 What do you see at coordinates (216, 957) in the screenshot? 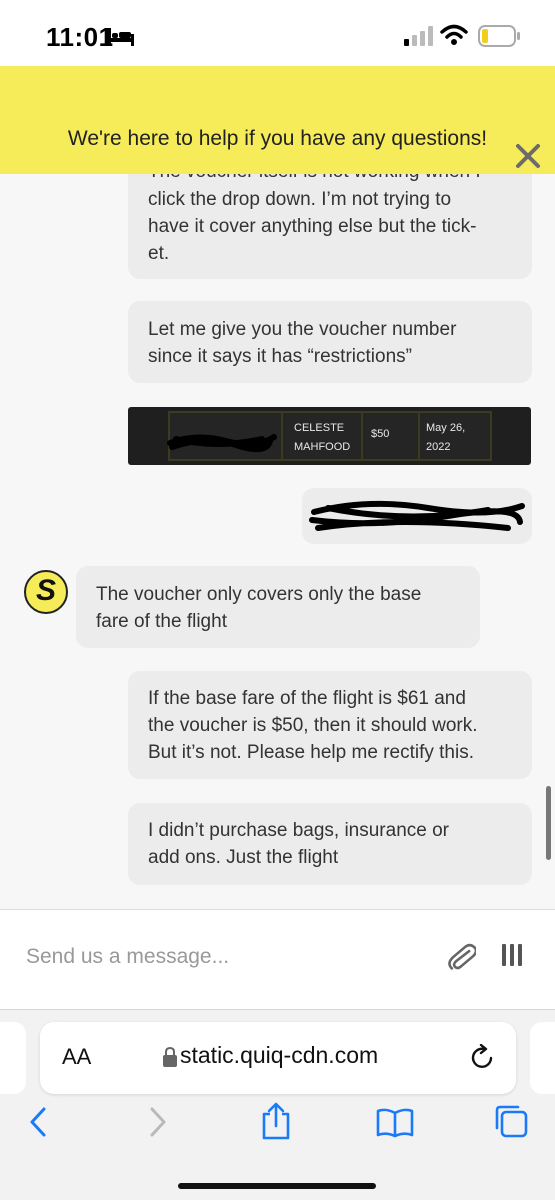
I see `message-input` at bounding box center [216, 957].